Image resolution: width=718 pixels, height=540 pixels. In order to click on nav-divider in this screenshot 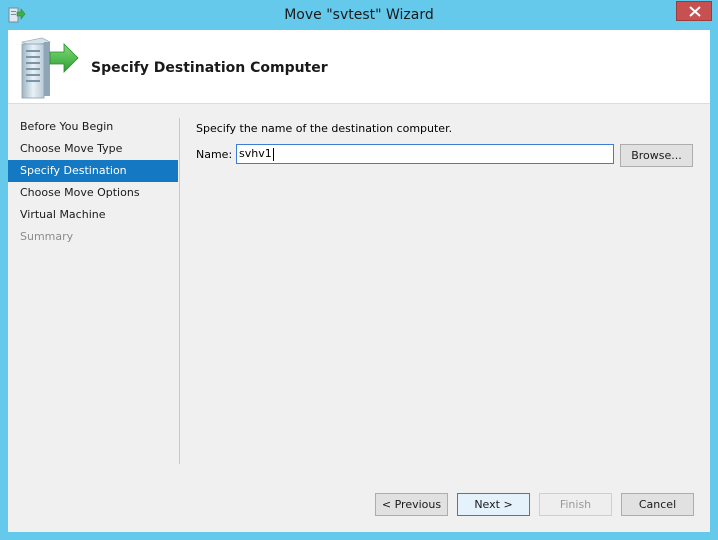, I will do `click(179, 291)`.